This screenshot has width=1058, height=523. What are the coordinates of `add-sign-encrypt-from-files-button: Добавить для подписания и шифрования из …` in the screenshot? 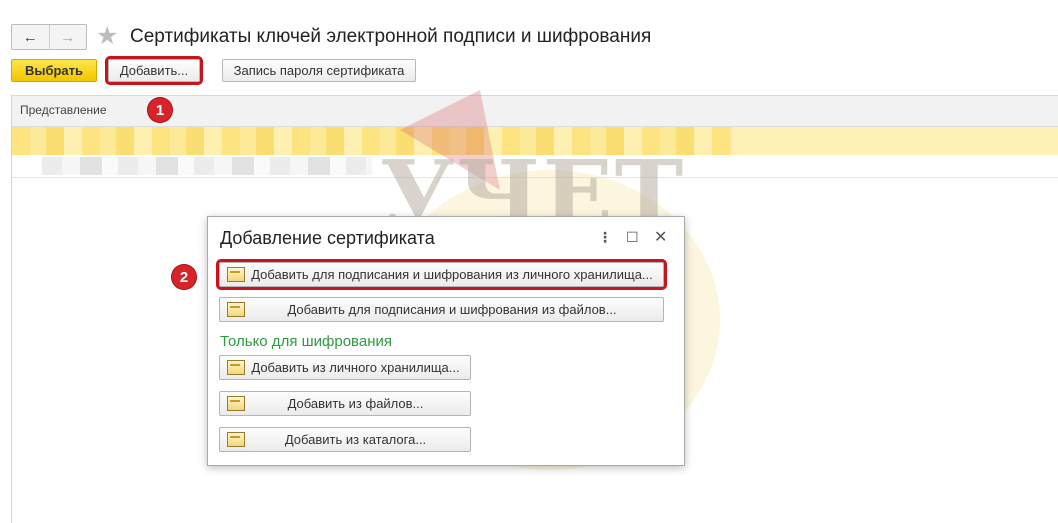 It's located at (441, 309).